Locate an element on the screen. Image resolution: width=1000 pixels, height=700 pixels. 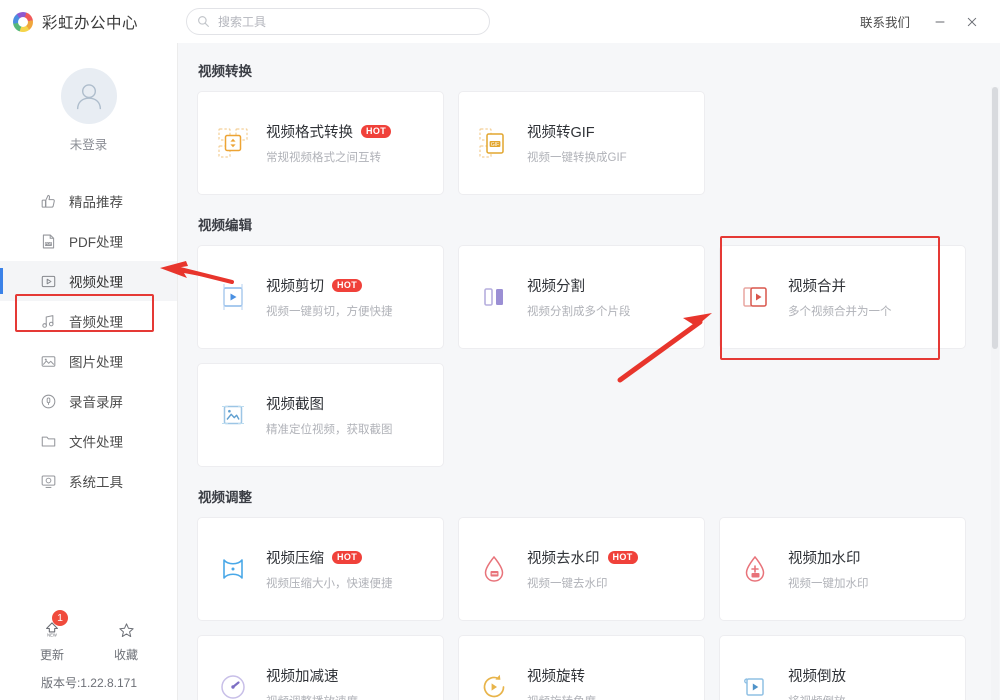
search-box: 搜索工具 is located at coordinates (338, 21).